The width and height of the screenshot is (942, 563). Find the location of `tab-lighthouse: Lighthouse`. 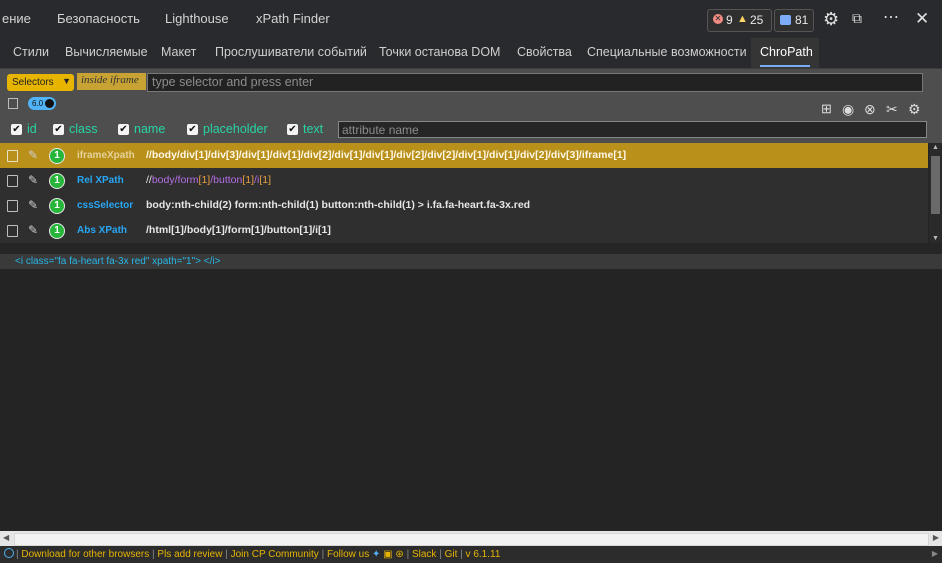

tab-lighthouse: Lighthouse is located at coordinates (197, 18).